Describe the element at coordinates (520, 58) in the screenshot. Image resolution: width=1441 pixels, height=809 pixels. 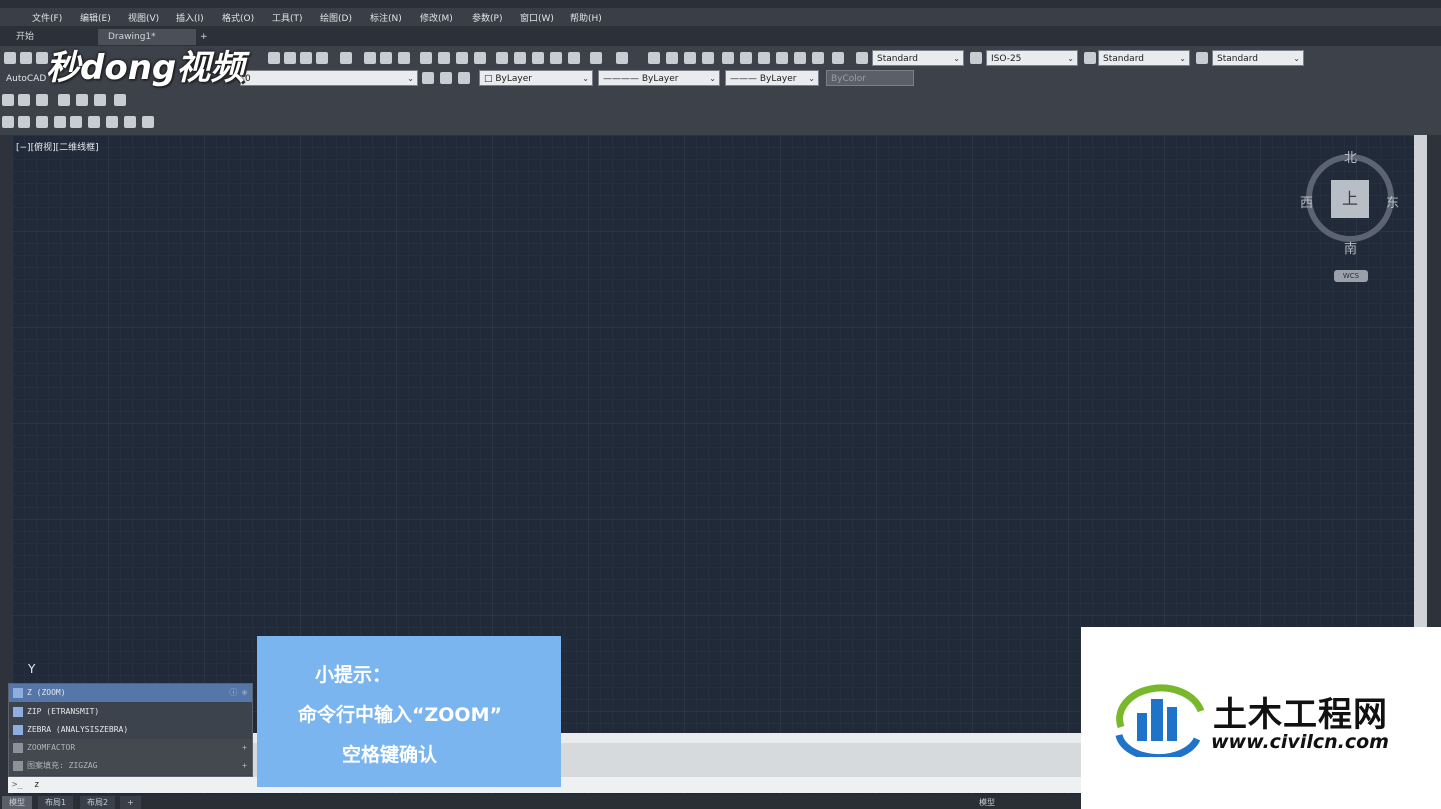
I see `copy-icon` at that location.